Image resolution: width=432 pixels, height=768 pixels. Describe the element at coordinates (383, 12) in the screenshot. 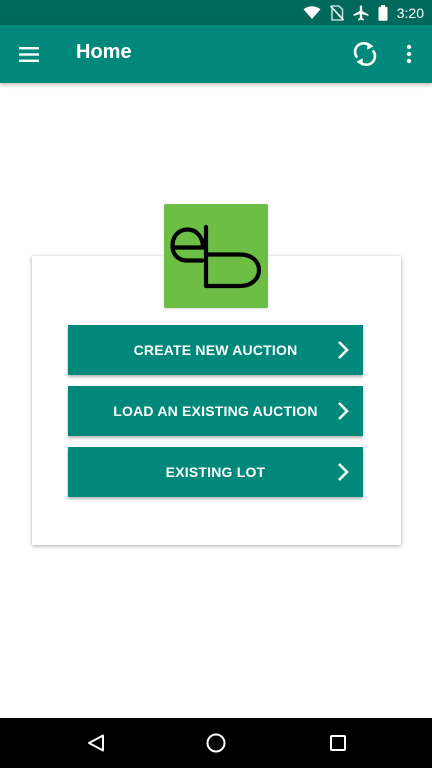

I see `battery-icon` at that location.